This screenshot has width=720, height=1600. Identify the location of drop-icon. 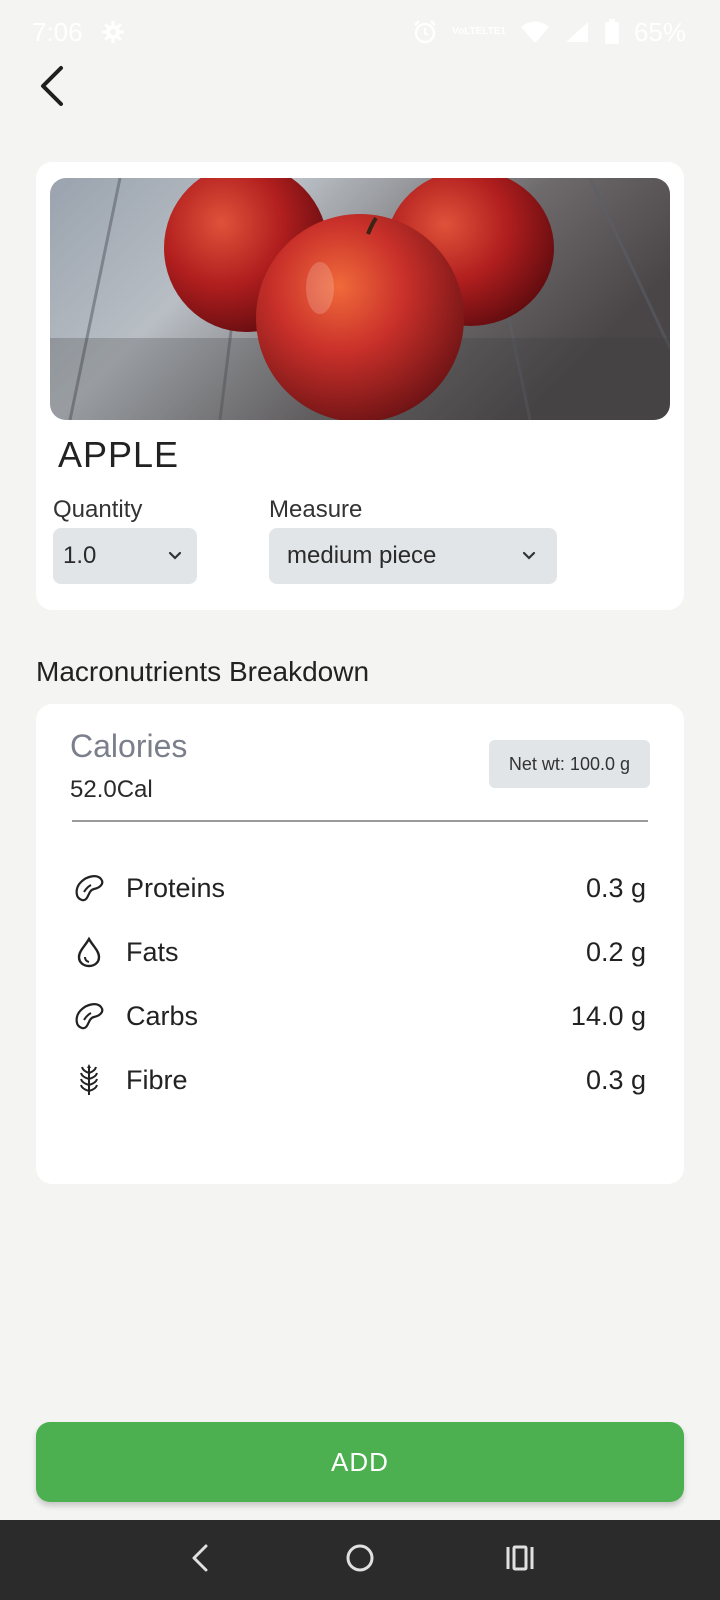
(89, 952).